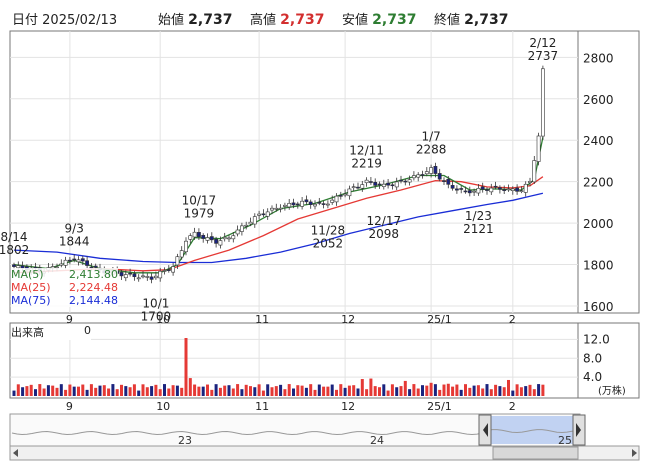  What do you see at coordinates (14, 250) in the screenshot?
I see `annotation-value: 1802` at bounding box center [14, 250].